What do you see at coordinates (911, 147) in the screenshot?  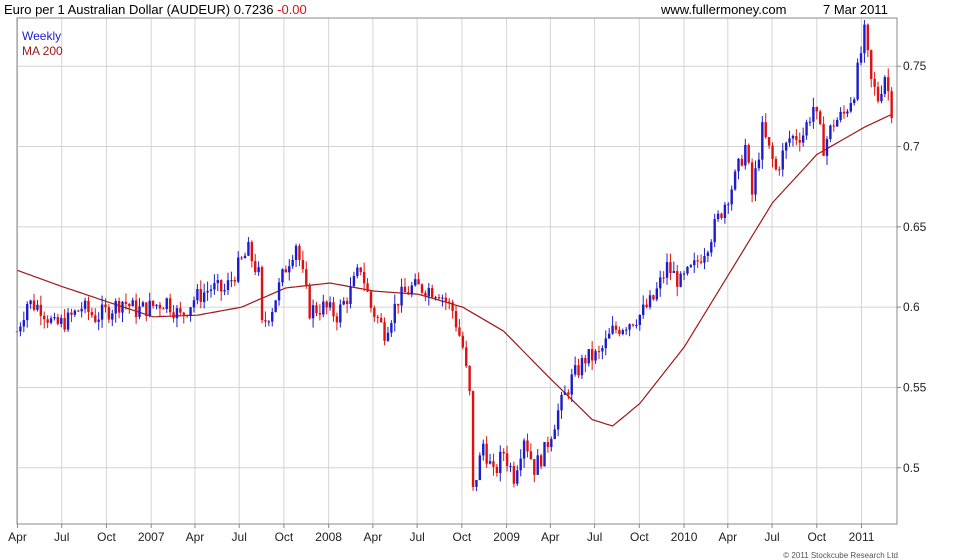 I see `y-tick-label: 0.7` at bounding box center [911, 147].